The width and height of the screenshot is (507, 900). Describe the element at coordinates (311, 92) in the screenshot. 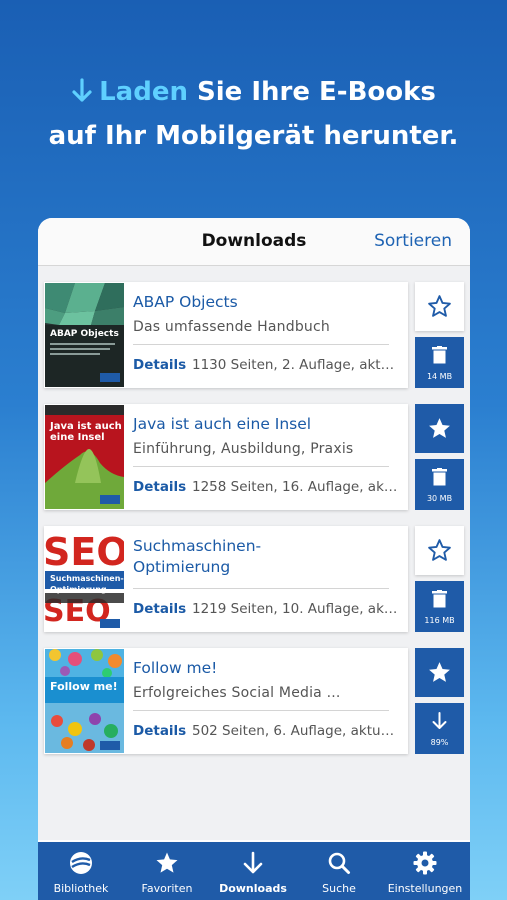

I see `headline-rest: Sie Ihre E-Books` at that location.